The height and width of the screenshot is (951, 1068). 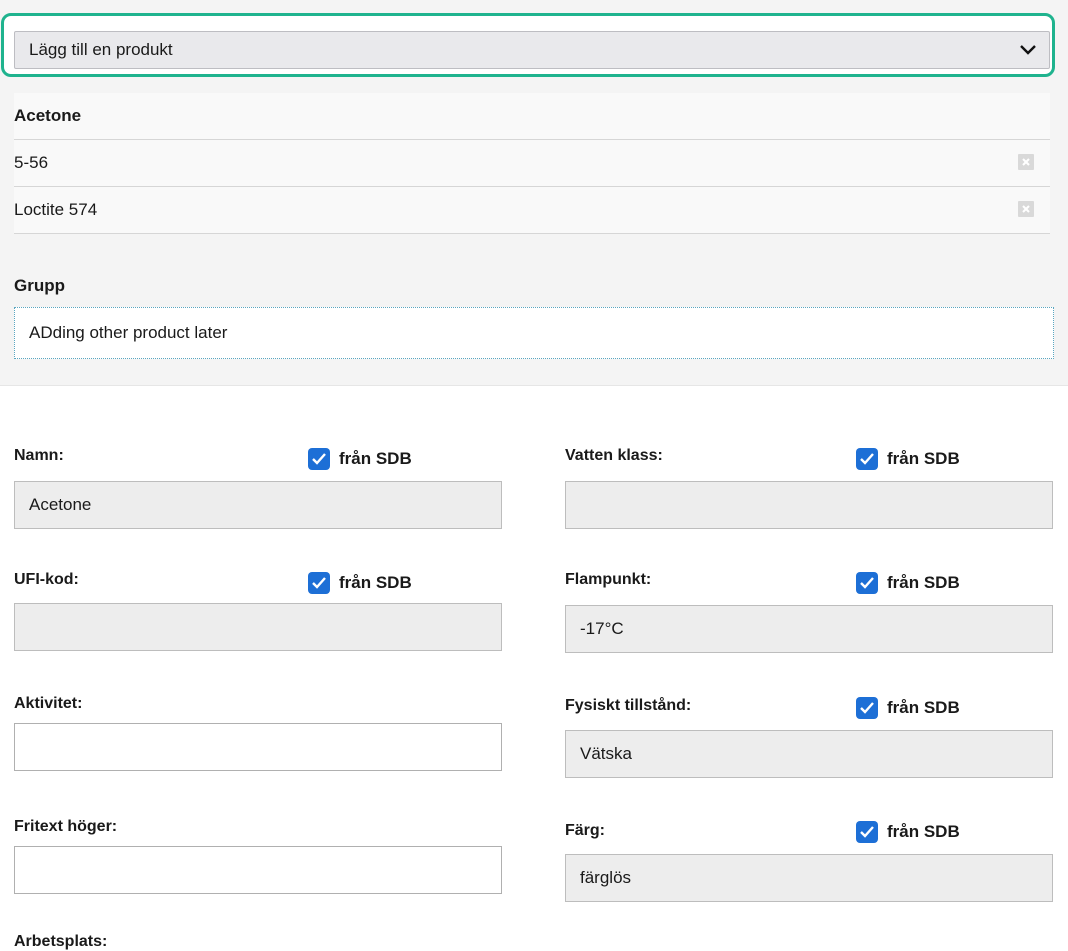 What do you see at coordinates (258, 505) in the screenshot?
I see `namn-field: Acetone` at bounding box center [258, 505].